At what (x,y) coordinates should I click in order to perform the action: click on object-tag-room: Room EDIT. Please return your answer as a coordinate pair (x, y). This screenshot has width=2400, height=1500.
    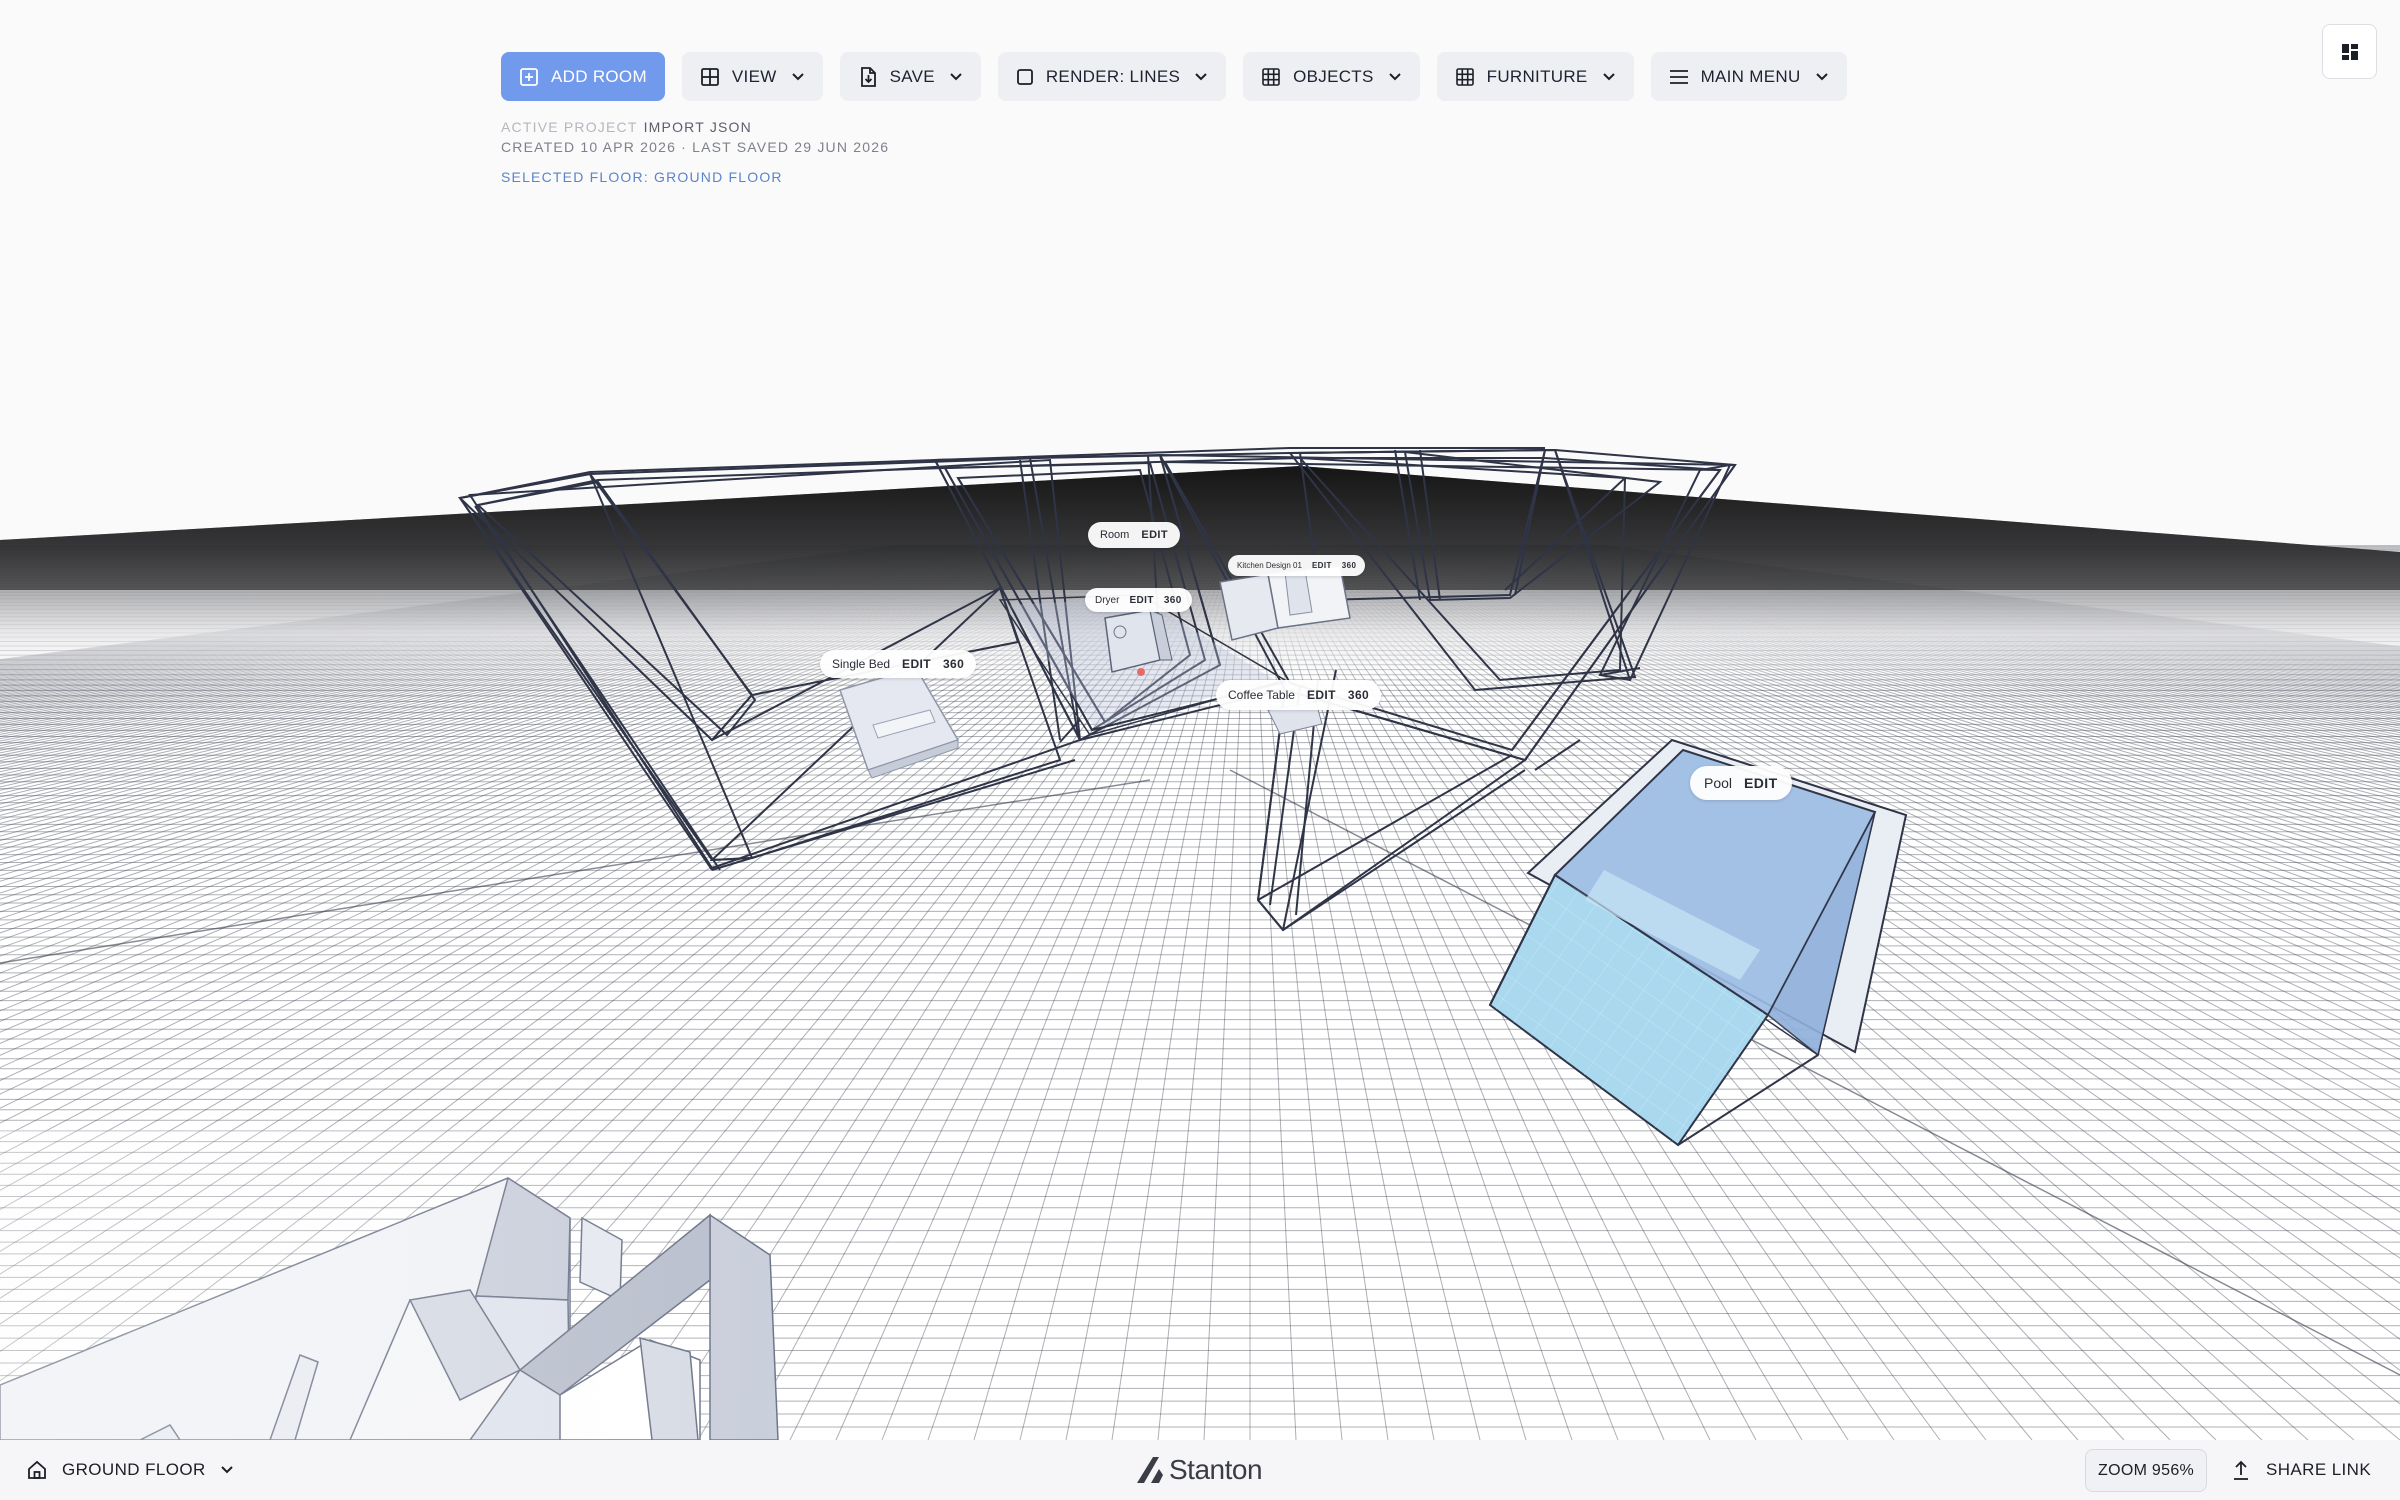
    Looking at the image, I should click on (1134, 535).